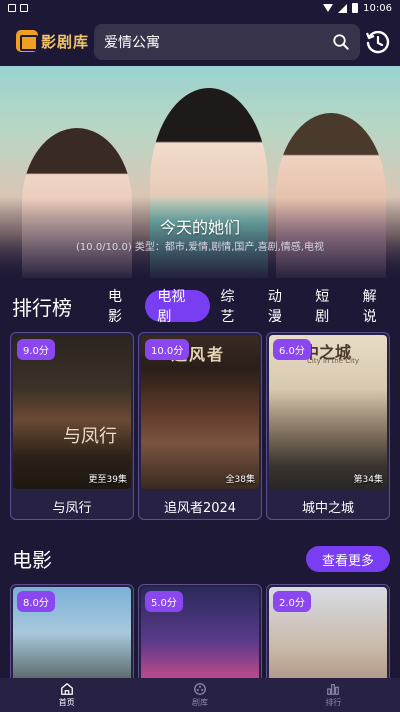 Image resolution: width=400 pixels, height=712 pixels. Describe the element at coordinates (376, 307) in the screenshot. I see `tab-commentary: 解说` at that location.